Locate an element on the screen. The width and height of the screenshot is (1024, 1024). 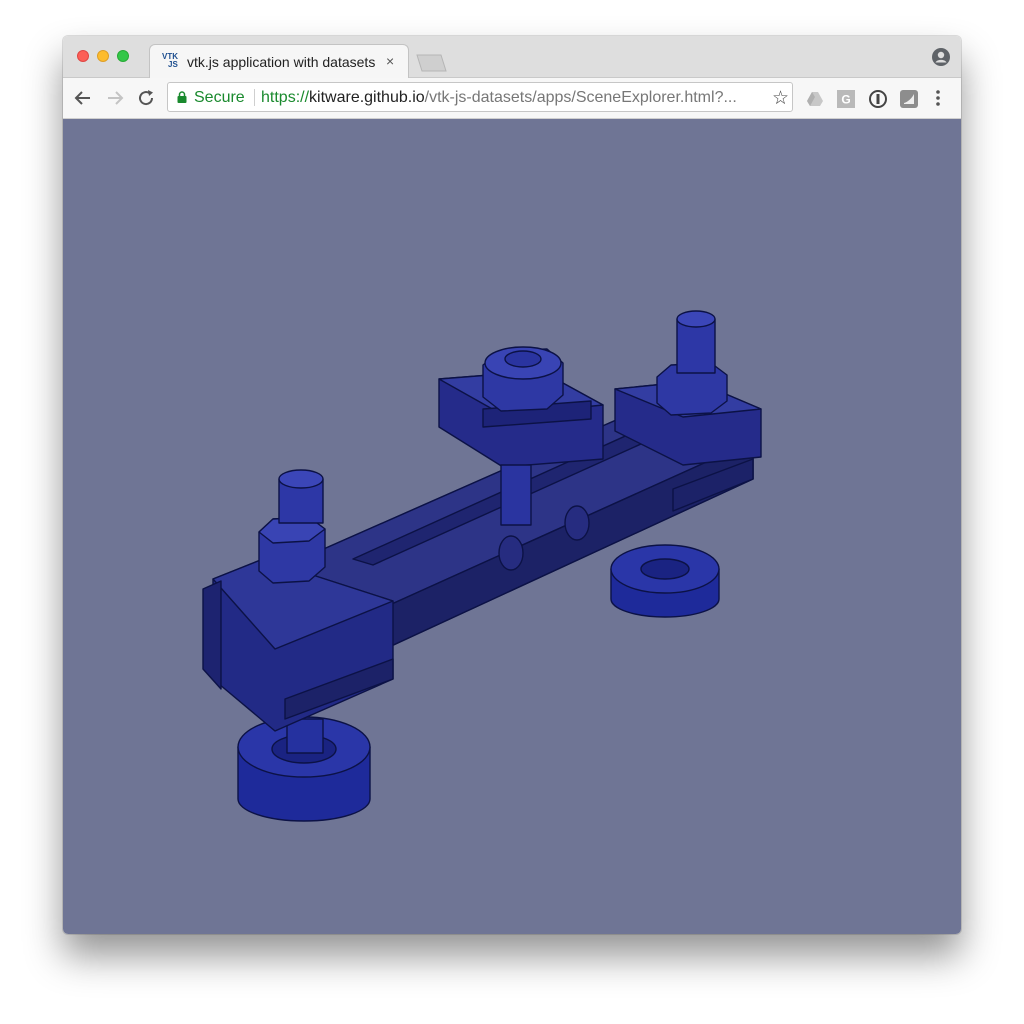
arrow-right-icon is located at coordinates (115, 98).